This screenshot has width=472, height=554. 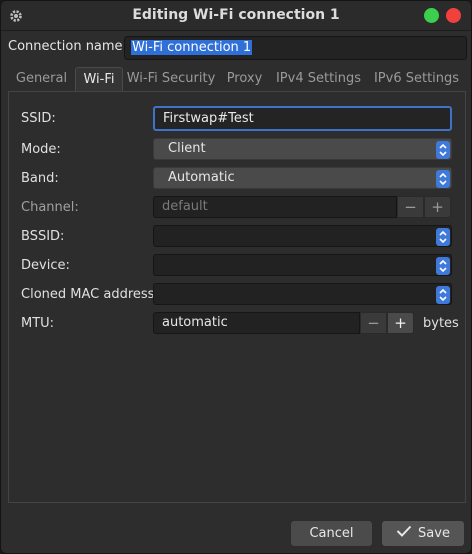 I want to click on cancel-button: Cancel, so click(x=331, y=533).